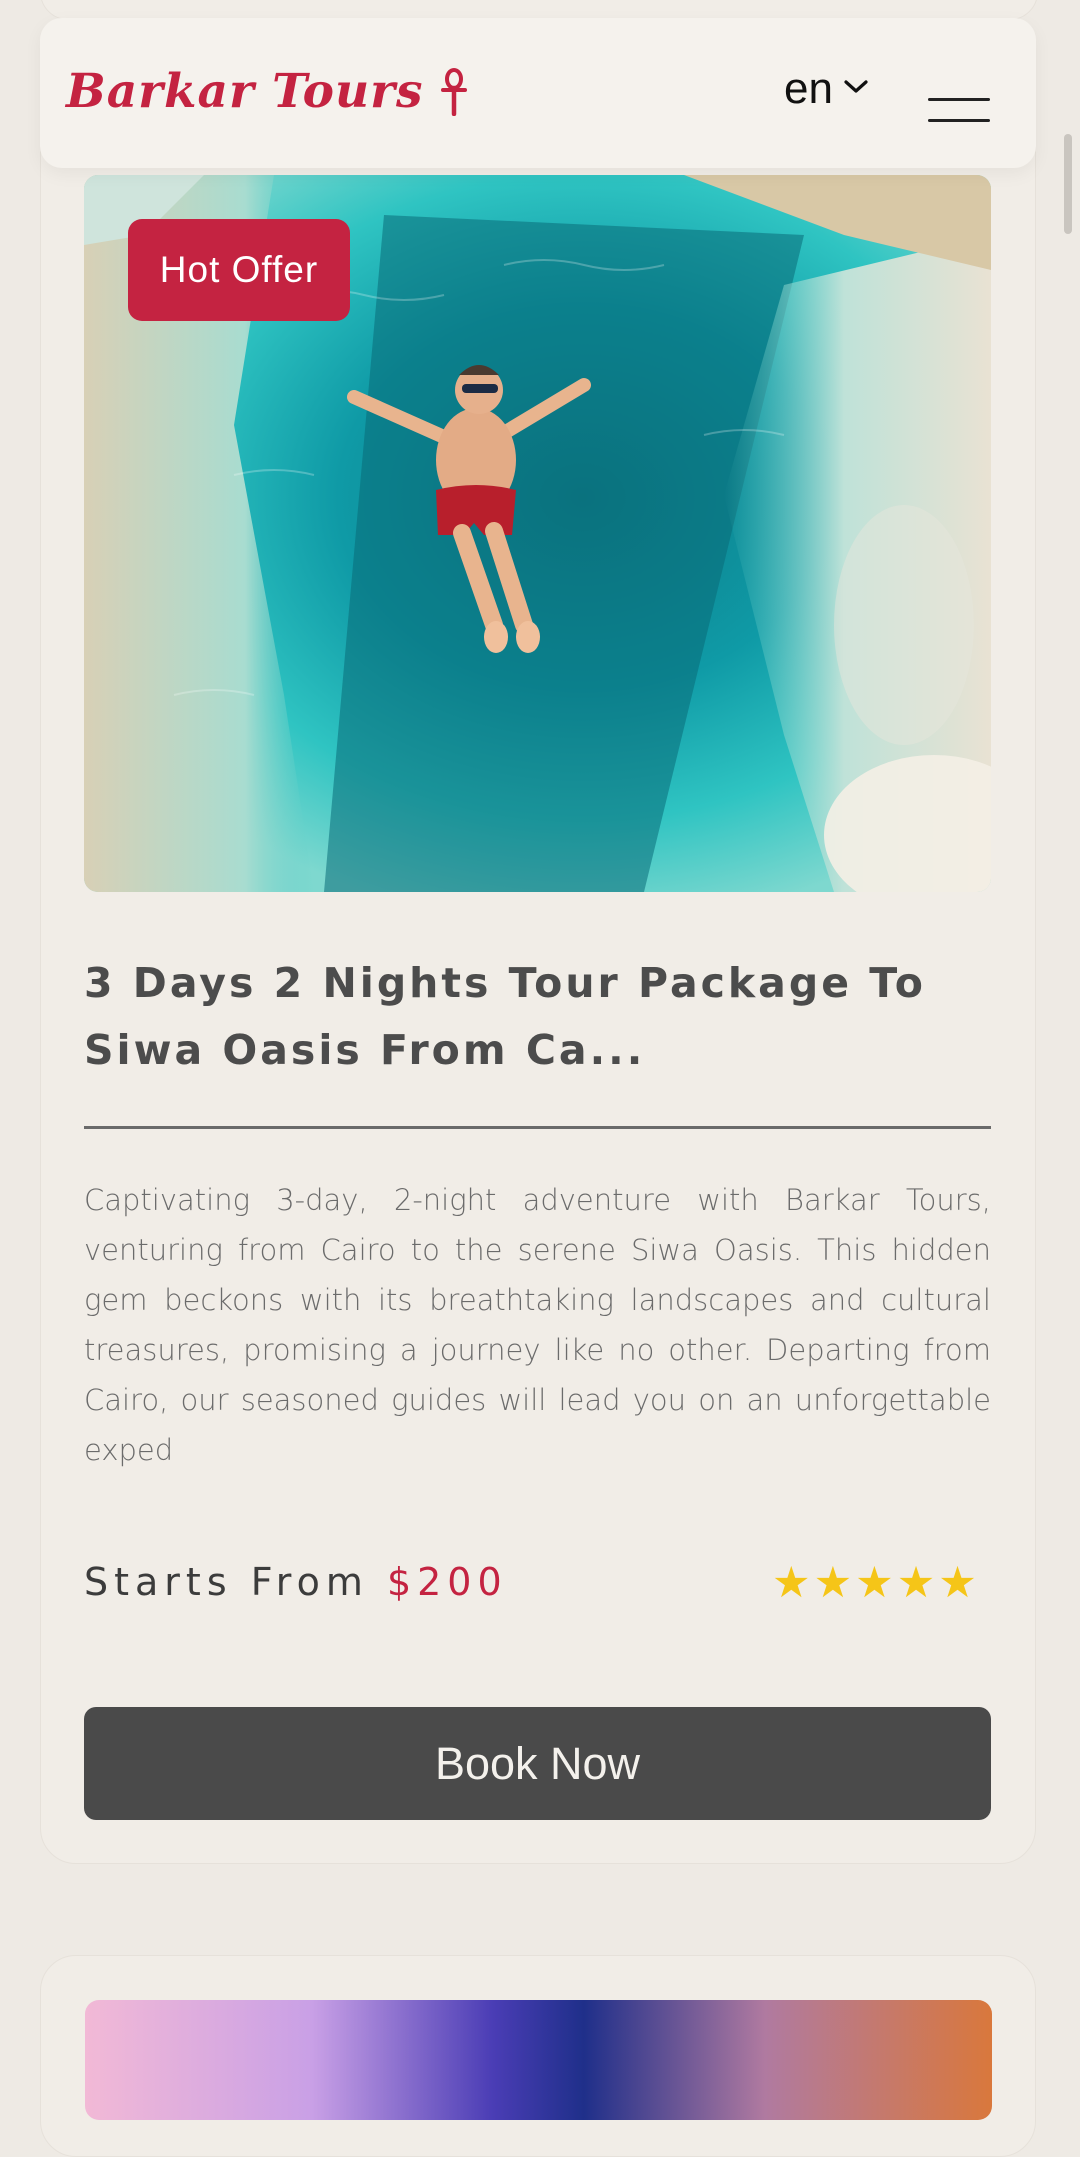 This screenshot has width=1080, height=2157. What do you see at coordinates (537, 1763) in the screenshot?
I see `book-now-button: Book Now` at bounding box center [537, 1763].